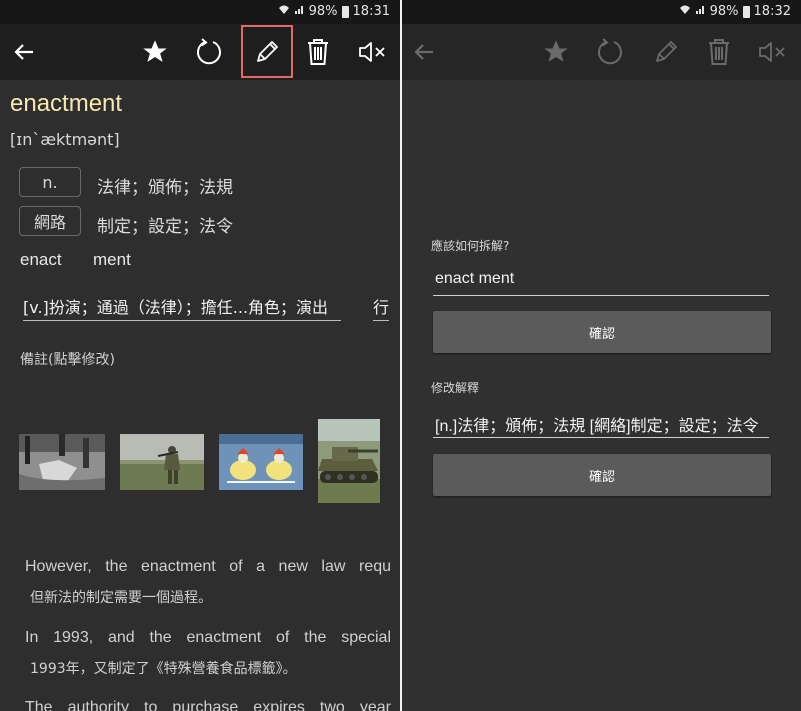 This screenshot has height=711, width=801. What do you see at coordinates (112, 260) in the screenshot?
I see `split-part: ment` at bounding box center [112, 260].